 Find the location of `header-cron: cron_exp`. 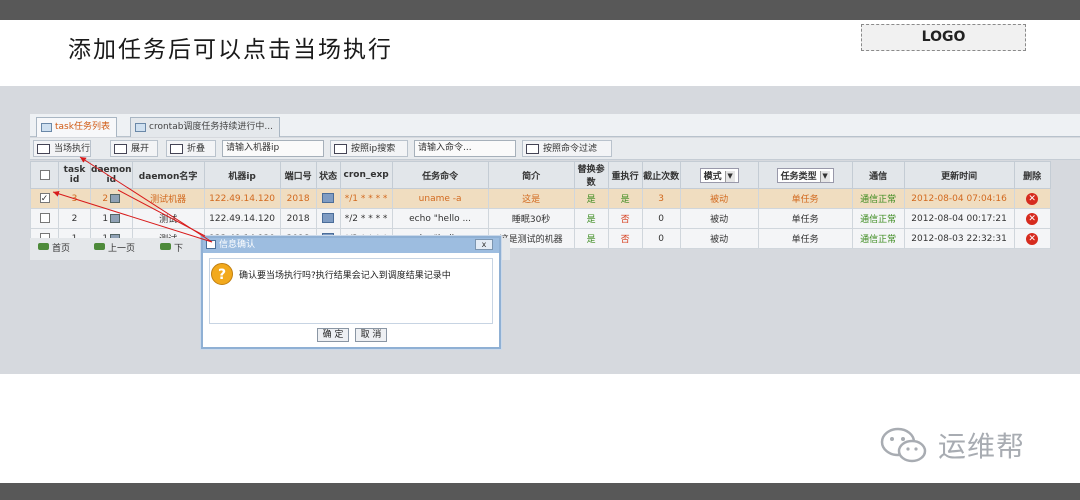

header-cron: cron_exp is located at coordinates (366, 175).